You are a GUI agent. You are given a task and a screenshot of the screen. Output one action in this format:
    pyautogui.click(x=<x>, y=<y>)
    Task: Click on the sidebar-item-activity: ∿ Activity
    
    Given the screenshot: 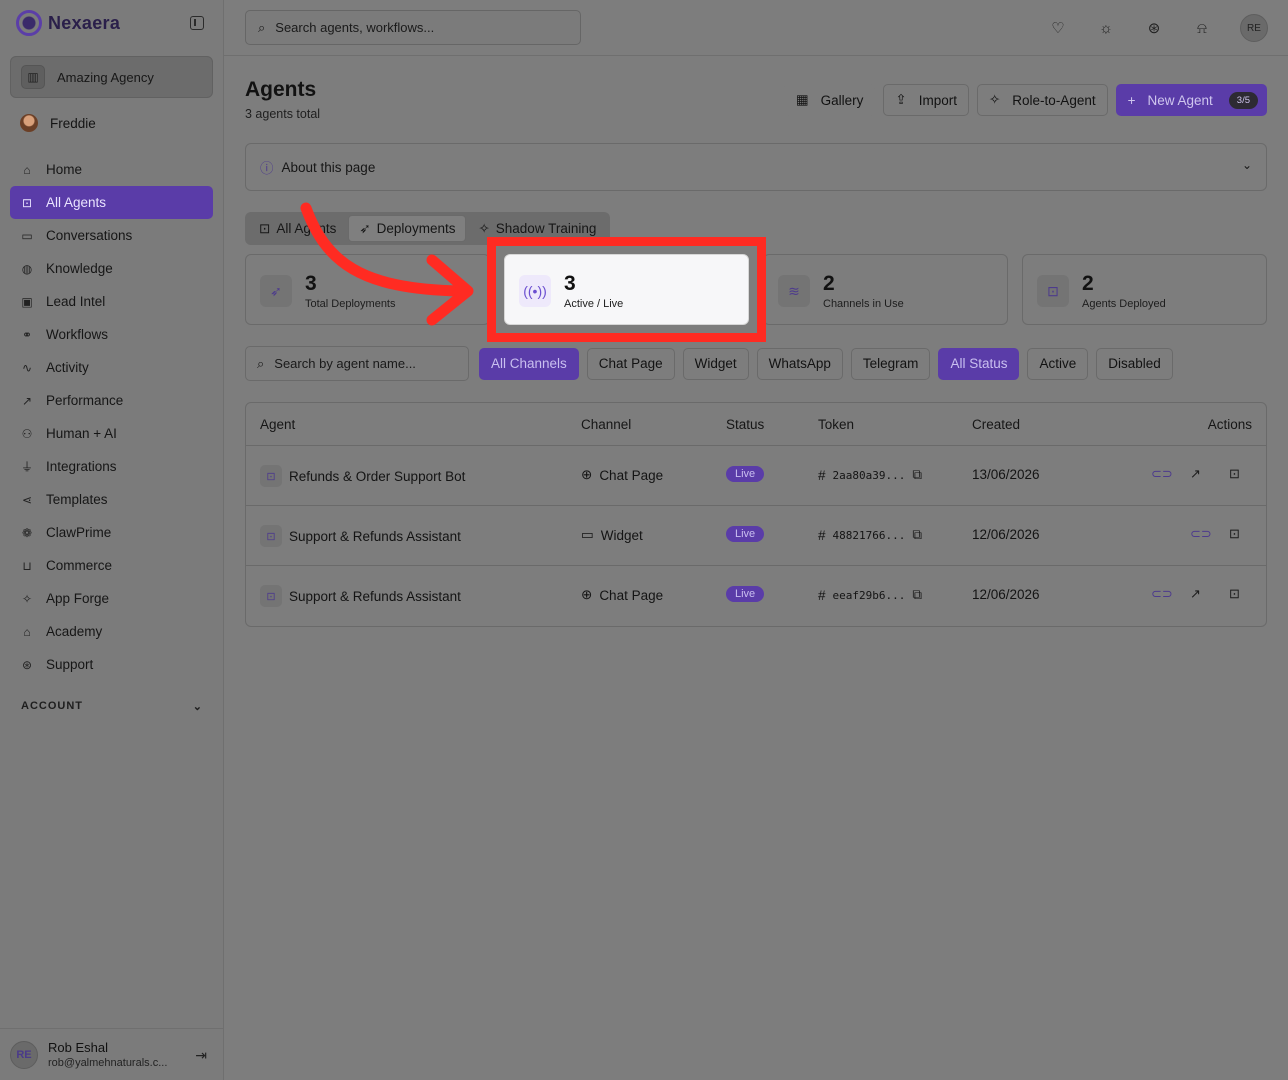 What is the action you would take?
    pyautogui.click(x=111, y=367)
    